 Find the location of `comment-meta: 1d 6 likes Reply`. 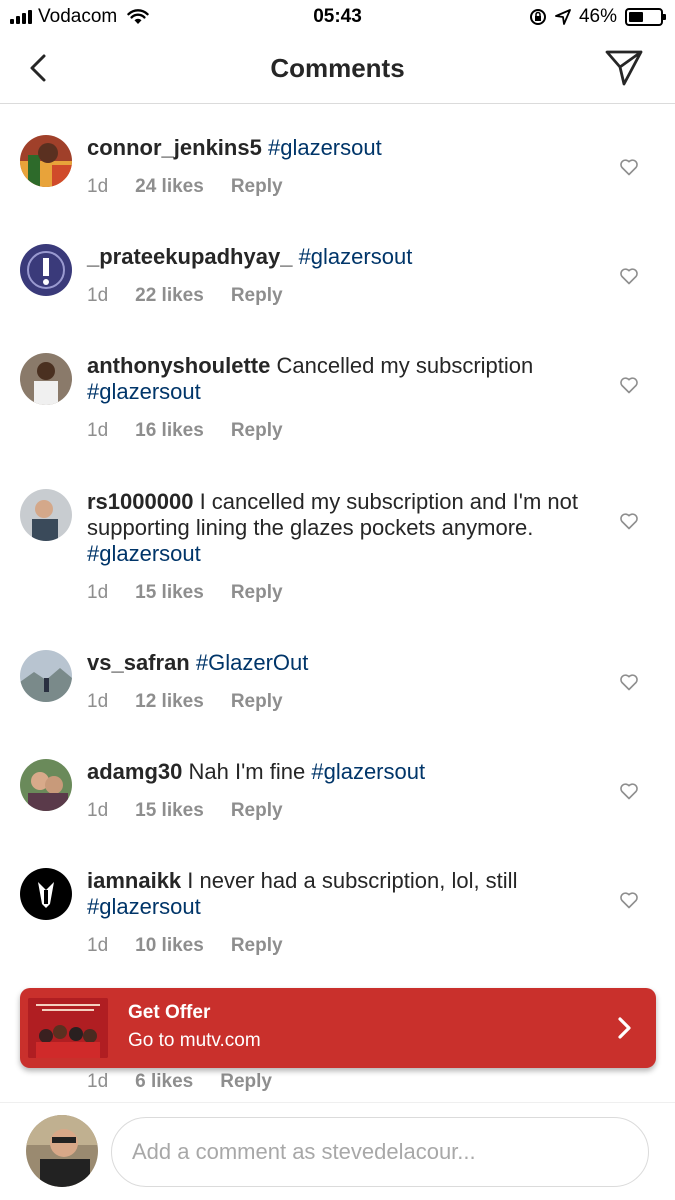

comment-meta: 1d 6 likes Reply is located at coordinates (179, 1082).